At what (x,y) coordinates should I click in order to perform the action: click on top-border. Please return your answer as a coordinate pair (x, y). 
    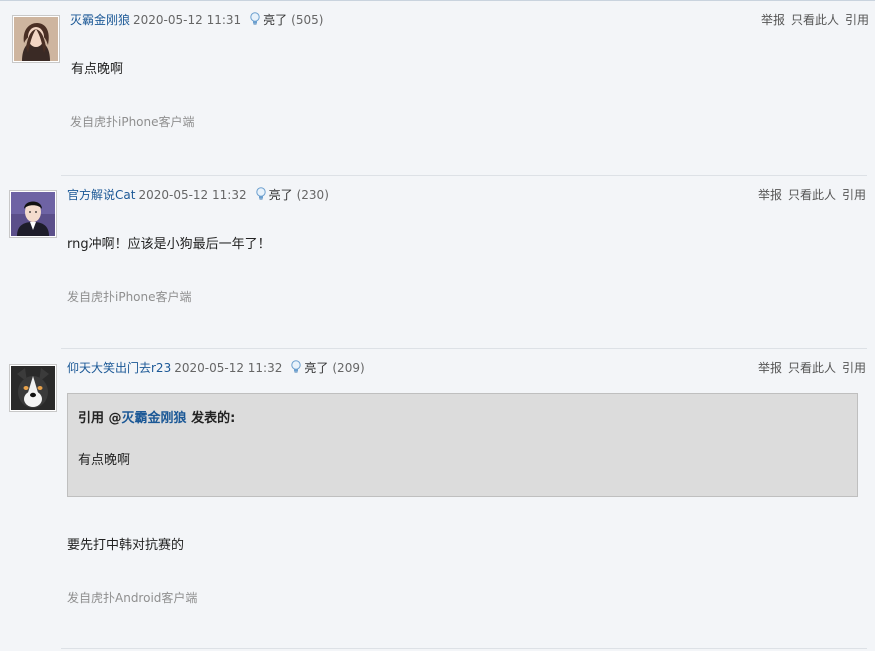
    Looking at the image, I should click on (437, 0).